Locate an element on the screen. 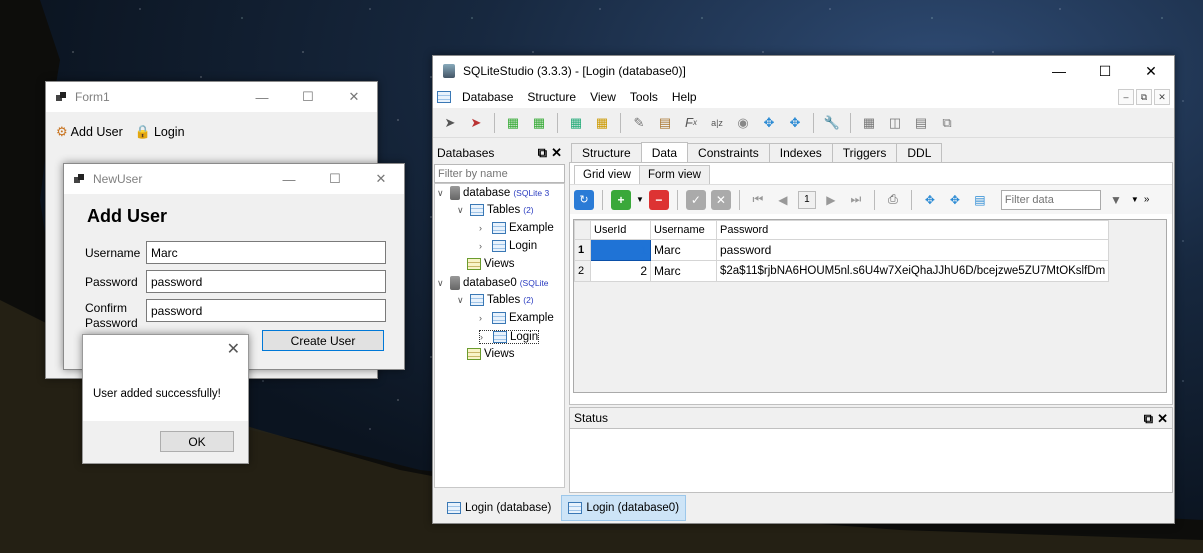 This screenshot has width=1203, height=553. populate-icon: ▤ is located at coordinates (980, 200).